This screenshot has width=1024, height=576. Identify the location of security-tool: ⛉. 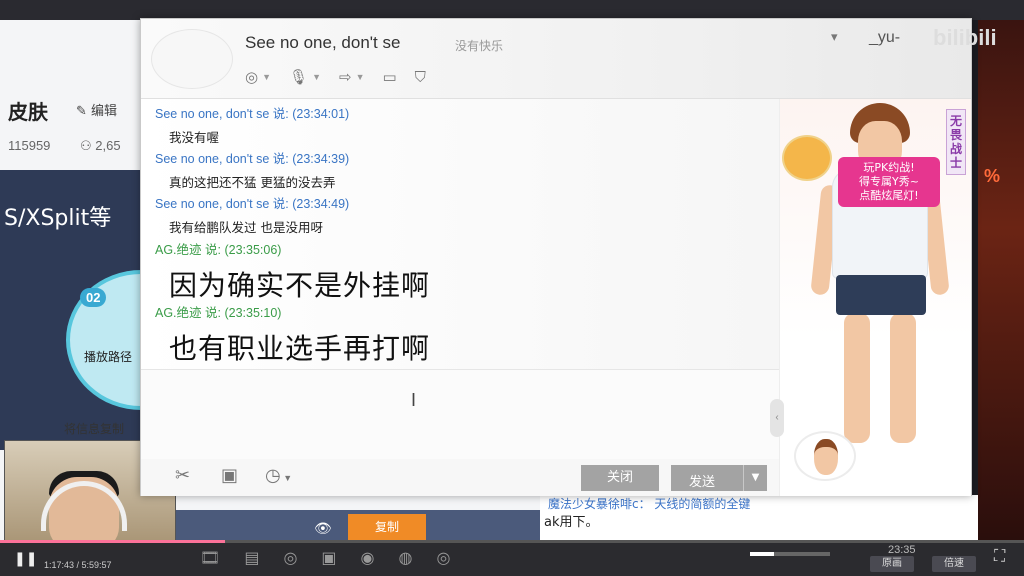
(420, 77).